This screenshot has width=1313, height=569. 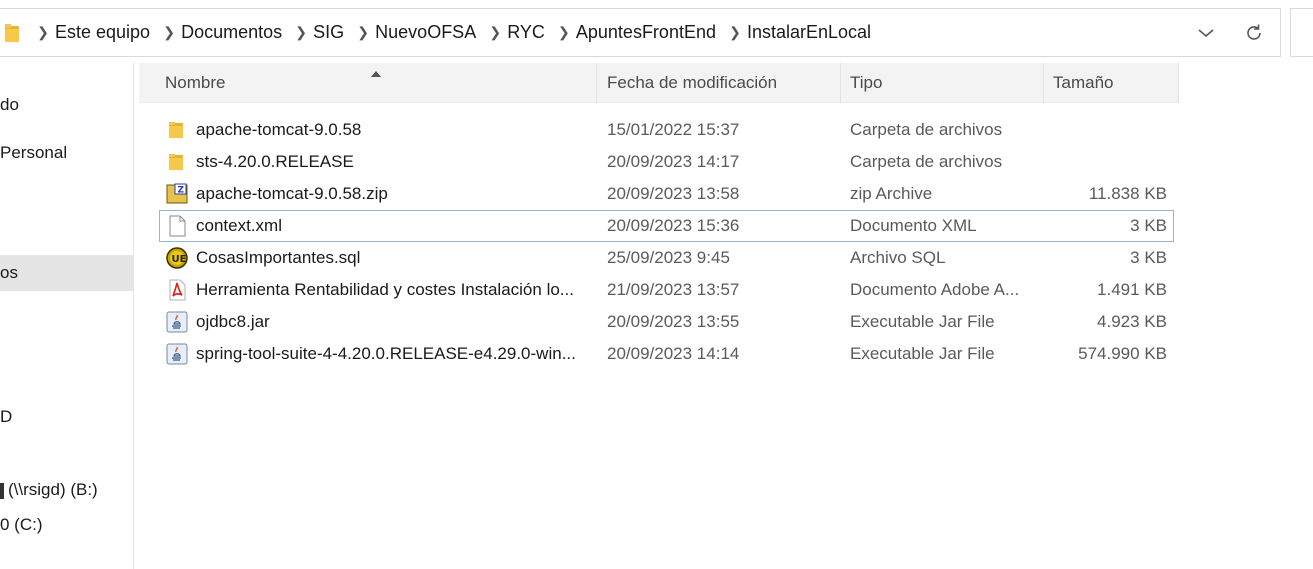 What do you see at coordinates (320, 32) in the screenshot?
I see `breadcrumb-item: ❯ SIG` at bounding box center [320, 32].